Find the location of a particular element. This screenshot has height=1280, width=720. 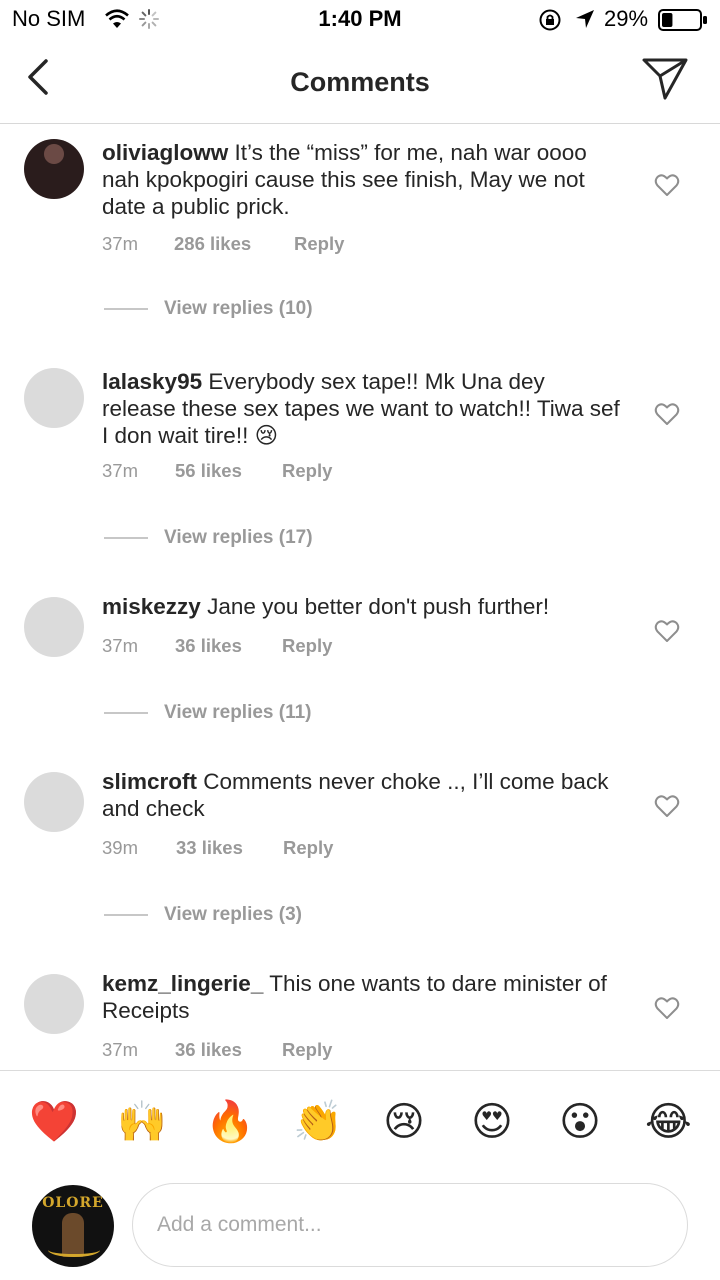

battery-icon is located at coordinates (683, 22).